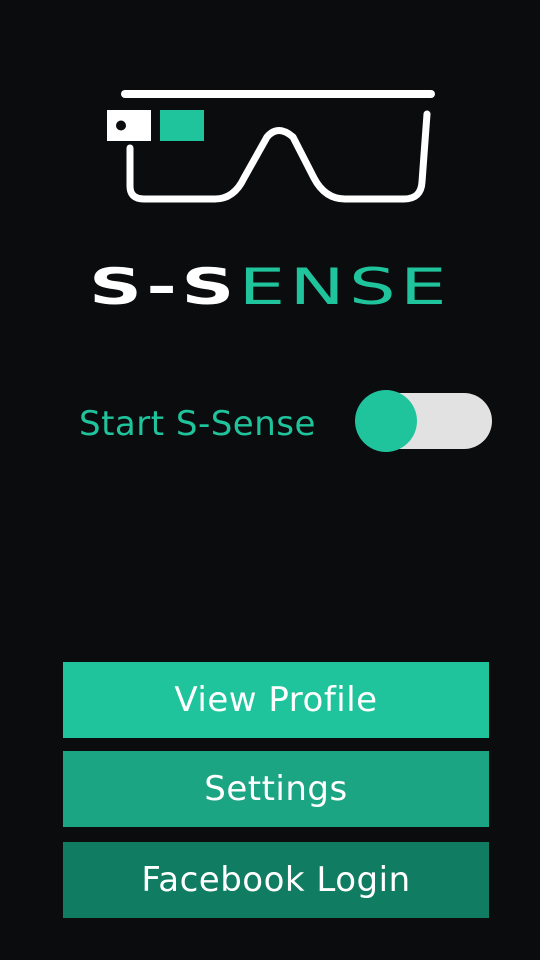  I want to click on view-profile-button: View Profile, so click(276, 700).